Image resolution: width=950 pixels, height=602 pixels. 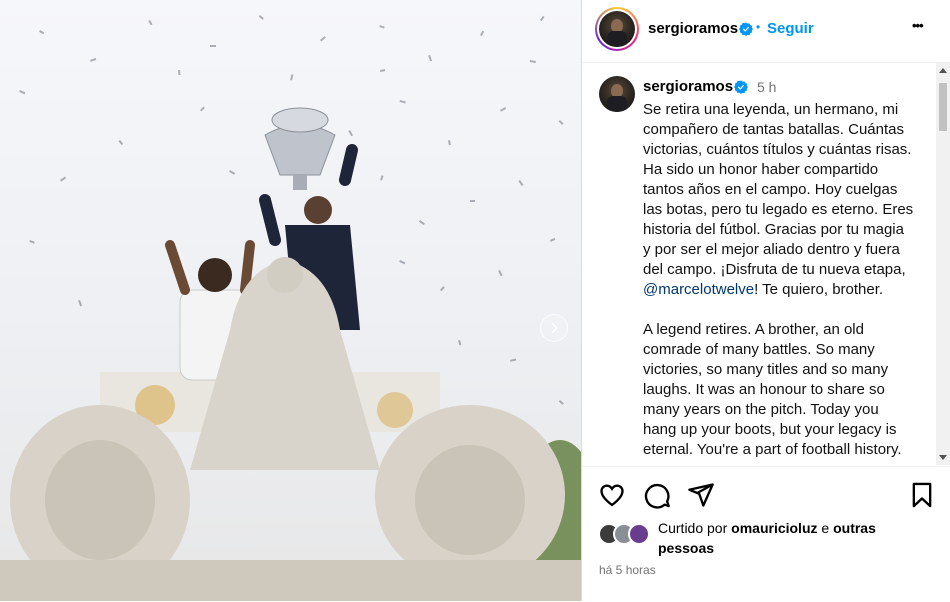 What do you see at coordinates (766, 31) in the screenshot?
I see `post-header: sergioramos • Seguir •••` at bounding box center [766, 31].